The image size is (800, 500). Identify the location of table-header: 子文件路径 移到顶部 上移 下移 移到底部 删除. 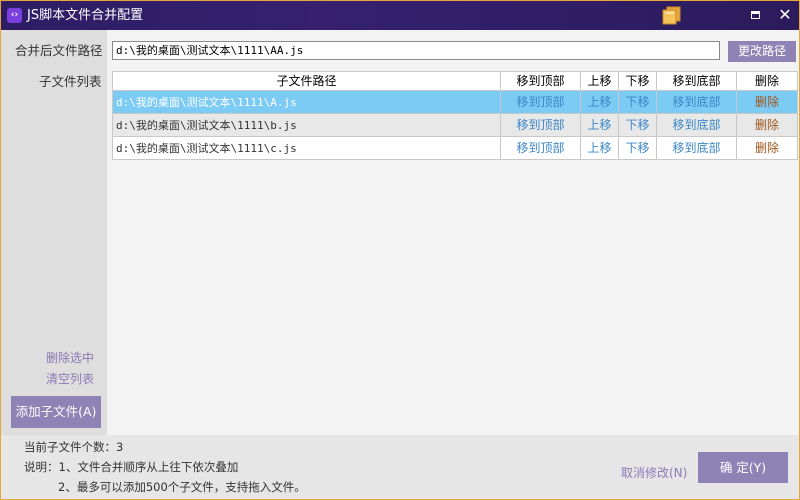
(455, 81).